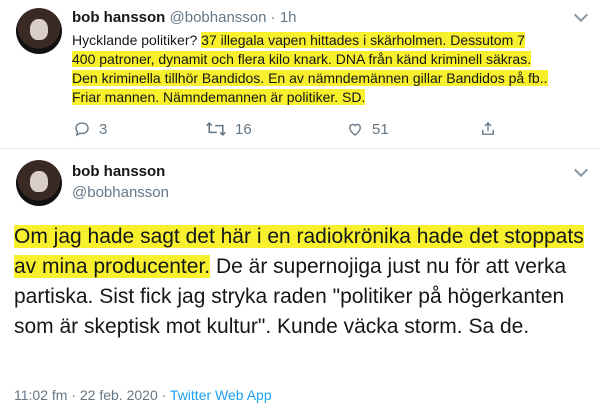 The width and height of the screenshot is (600, 414). What do you see at coordinates (120, 182) in the screenshot?
I see `tweet-header: bob hansson @bobhansson` at bounding box center [120, 182].